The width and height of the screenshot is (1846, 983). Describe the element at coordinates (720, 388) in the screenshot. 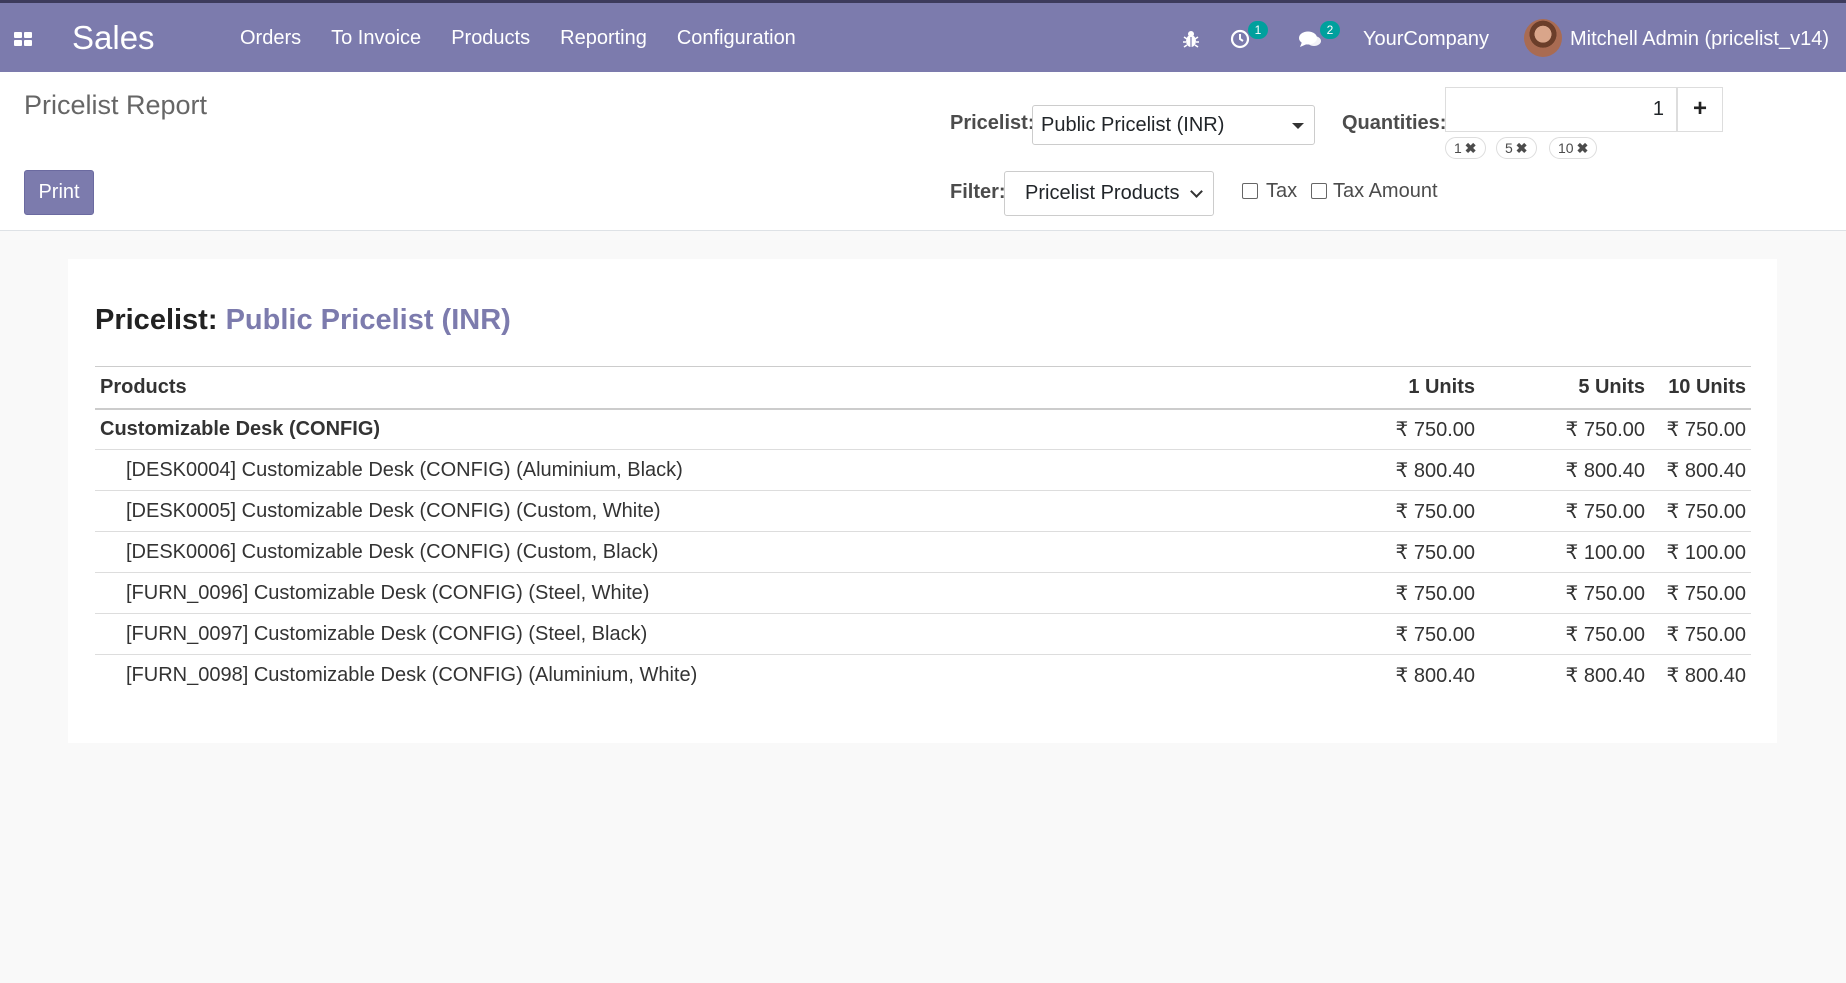

I see `column-header-products: Products` at that location.